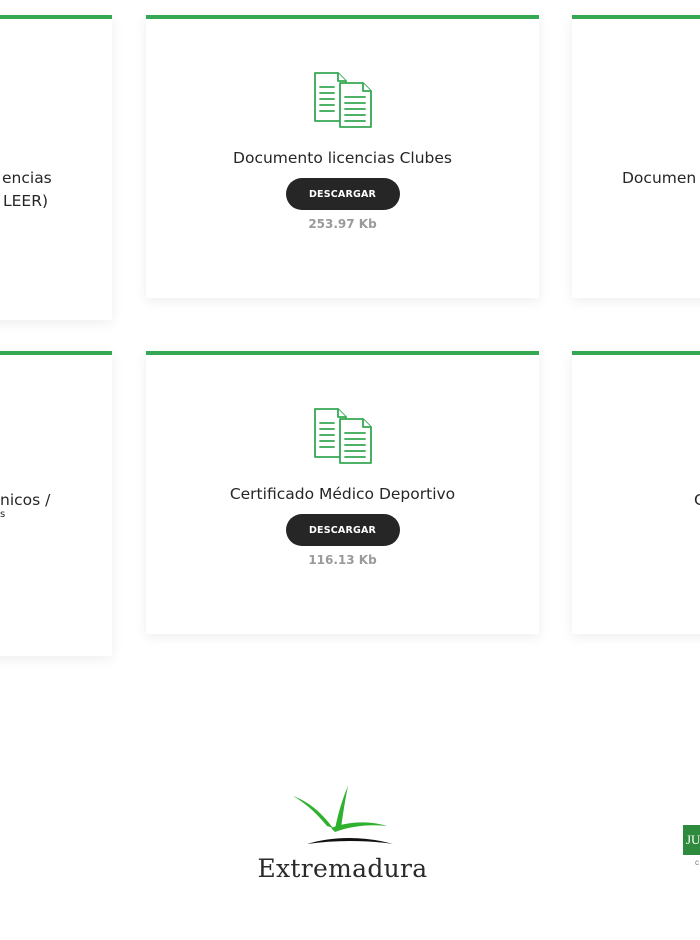 This screenshot has height=940, width=700. Describe the element at coordinates (342, 224) in the screenshot. I see `file-size: 253.97 Kb` at that location.